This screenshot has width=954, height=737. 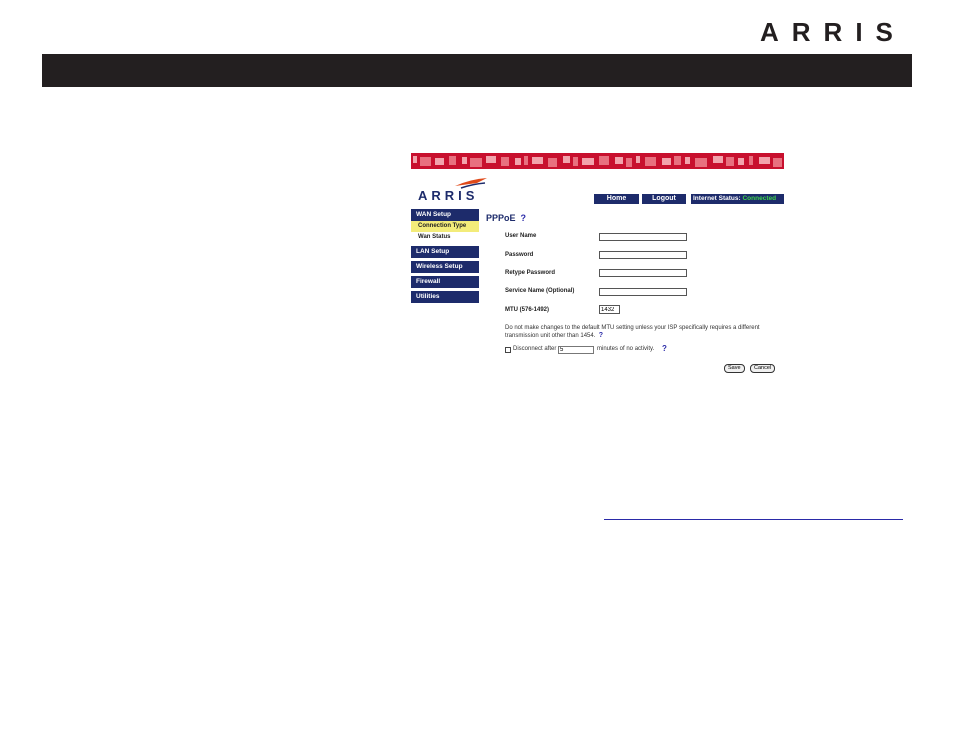 I want to click on mtu-input, so click(x=609, y=309).